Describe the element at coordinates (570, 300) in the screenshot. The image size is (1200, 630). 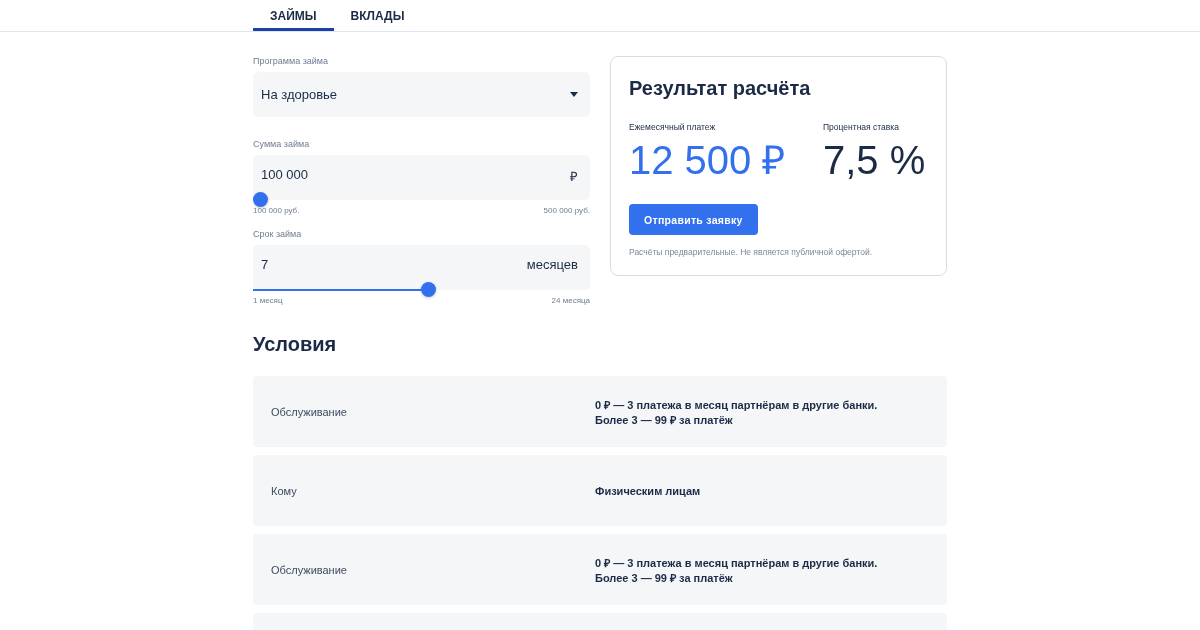
I see `max-label: 24 месяца` at that location.